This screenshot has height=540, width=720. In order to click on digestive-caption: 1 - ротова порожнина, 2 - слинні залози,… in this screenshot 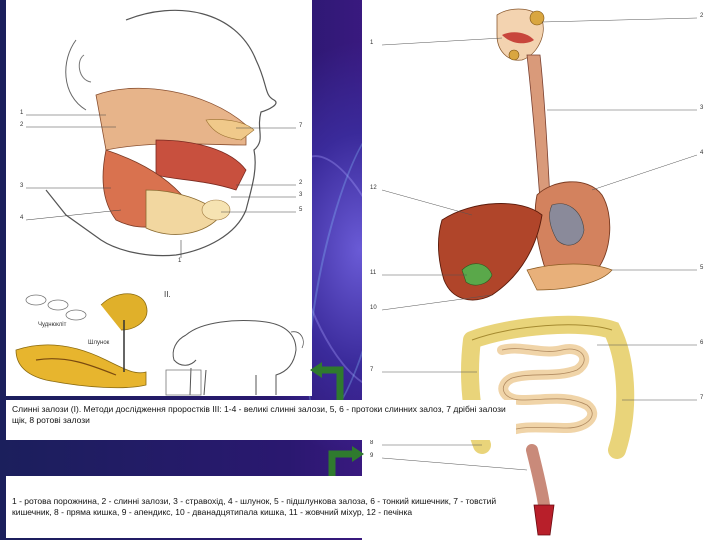, I will do `click(263, 507)`.